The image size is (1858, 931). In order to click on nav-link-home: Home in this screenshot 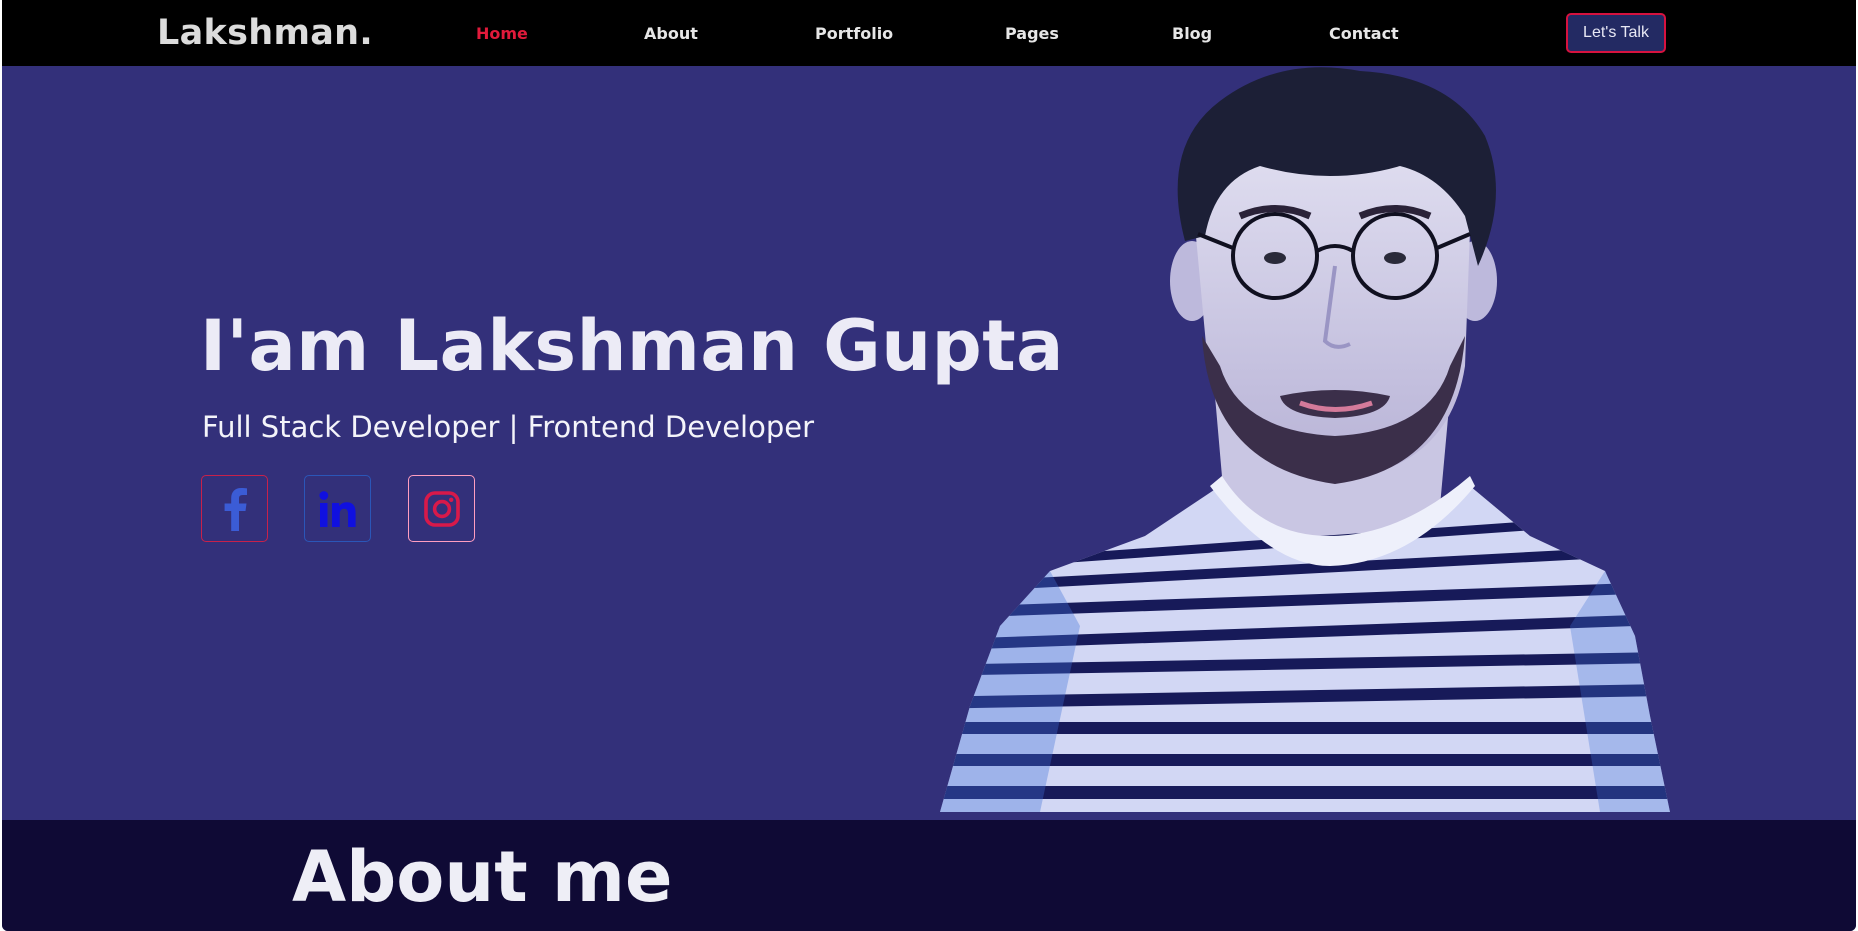, I will do `click(502, 33)`.